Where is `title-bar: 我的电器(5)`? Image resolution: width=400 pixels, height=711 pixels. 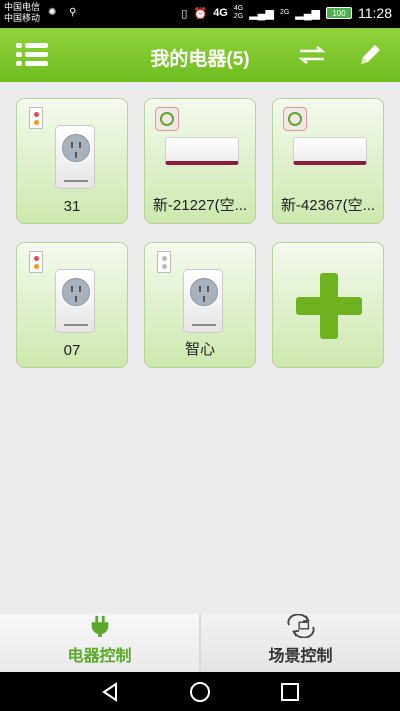 title-bar: 我的电器(5) is located at coordinates (200, 55).